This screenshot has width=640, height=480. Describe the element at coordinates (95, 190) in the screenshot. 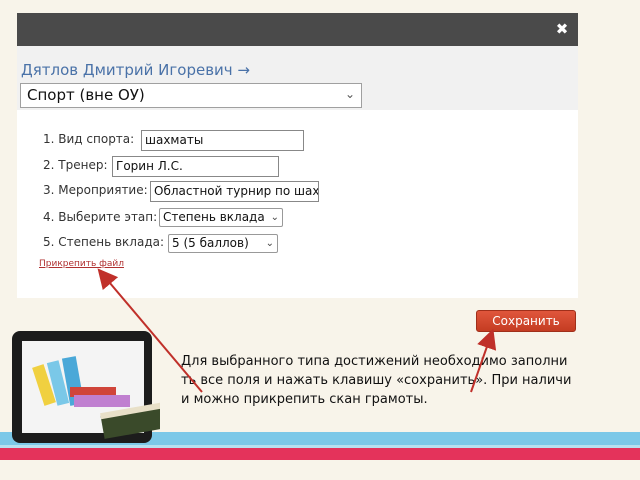

I see `field-label-event: 3. Мероприятие:` at that location.